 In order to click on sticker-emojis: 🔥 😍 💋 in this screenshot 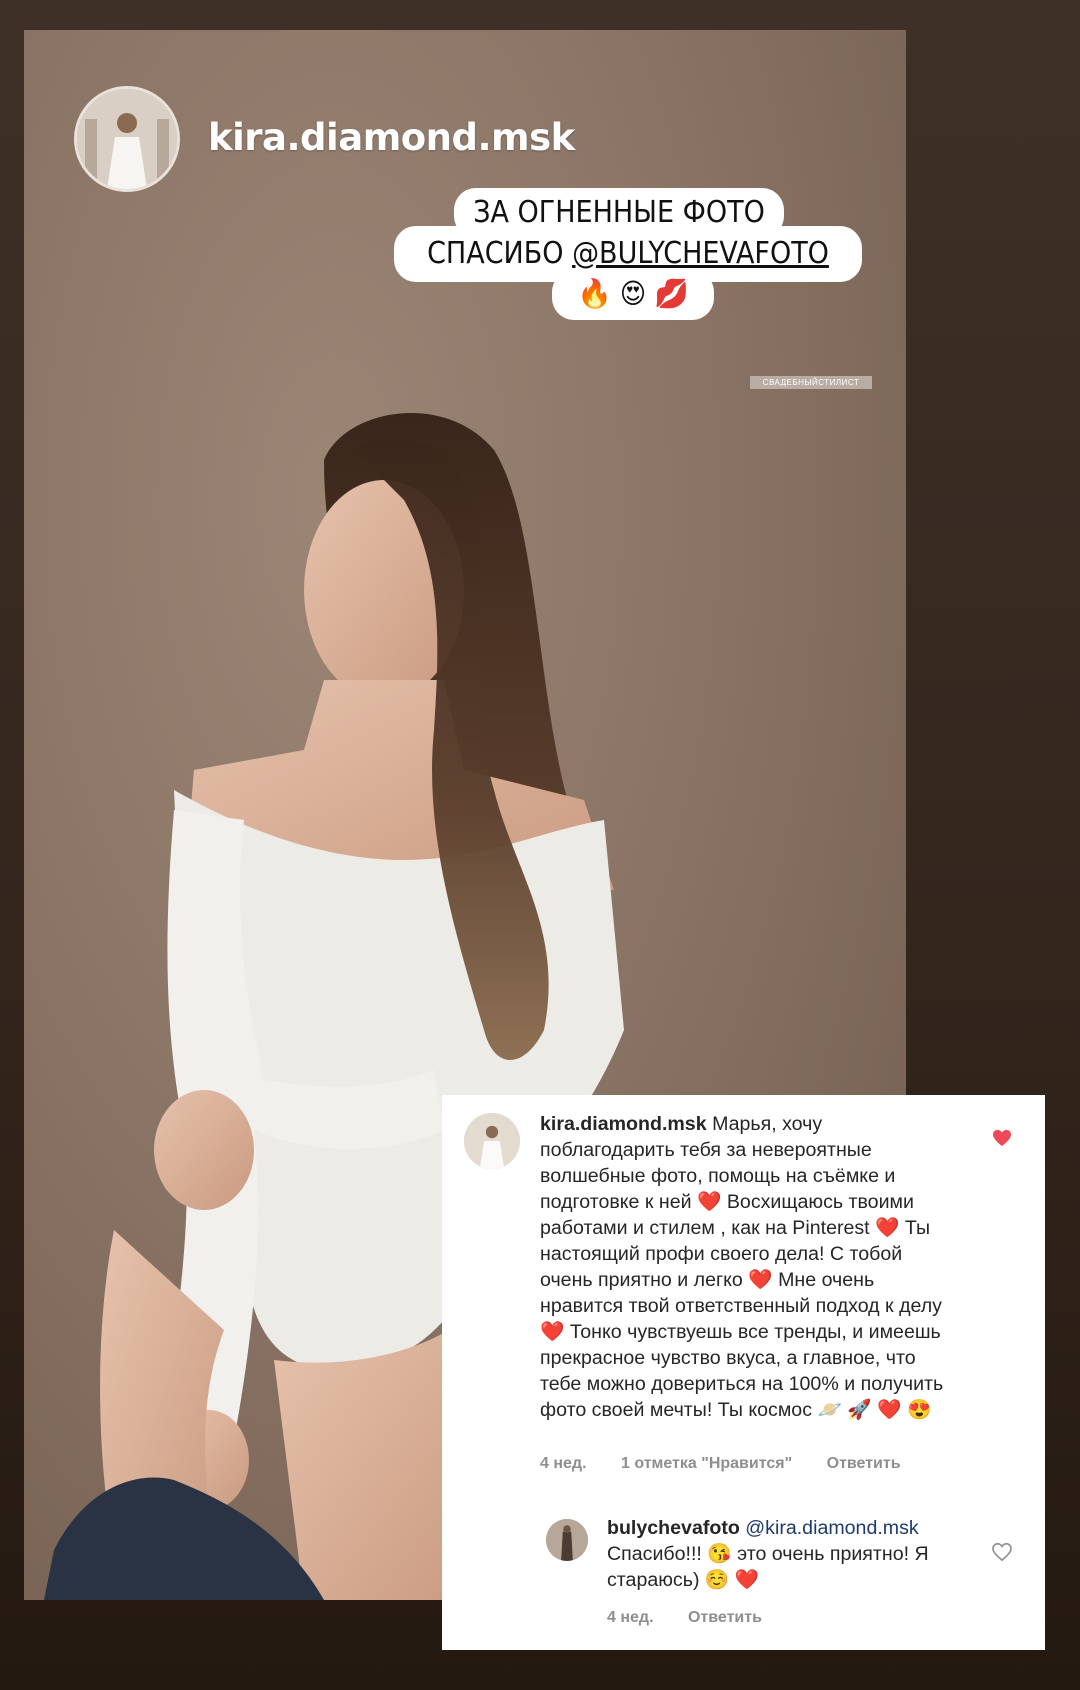, I will do `click(633, 293)`.